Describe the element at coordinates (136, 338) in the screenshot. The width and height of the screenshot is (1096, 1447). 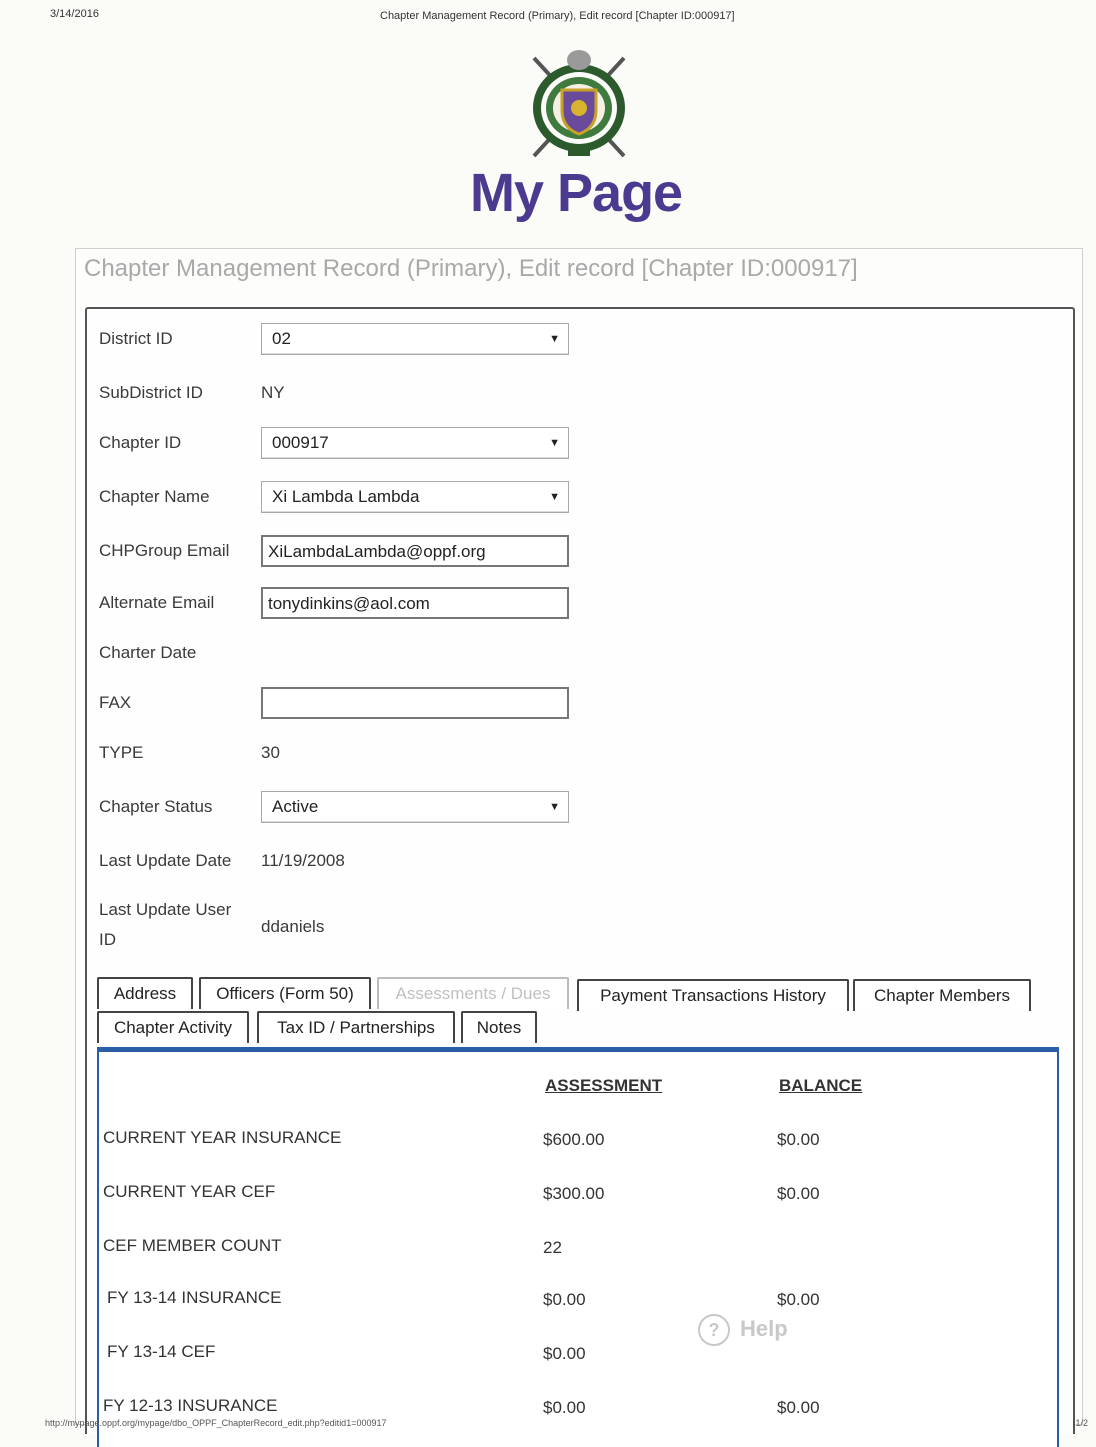
I see `district-id-label: District ID` at that location.